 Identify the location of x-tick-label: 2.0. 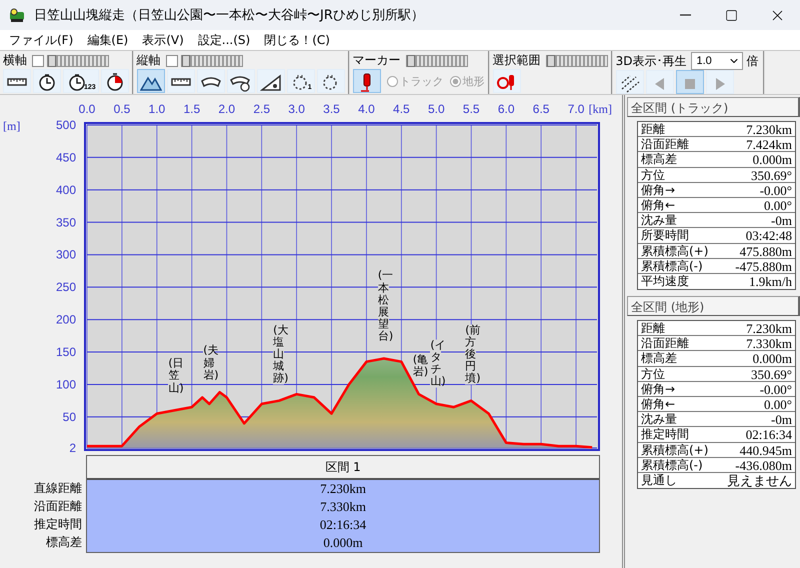
(227, 109).